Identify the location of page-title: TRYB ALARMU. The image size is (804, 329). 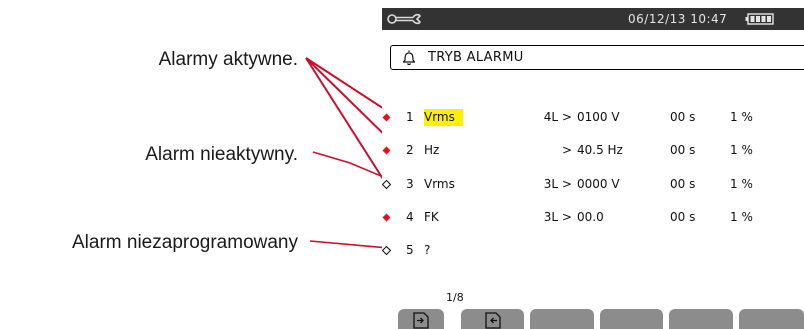
(476, 57).